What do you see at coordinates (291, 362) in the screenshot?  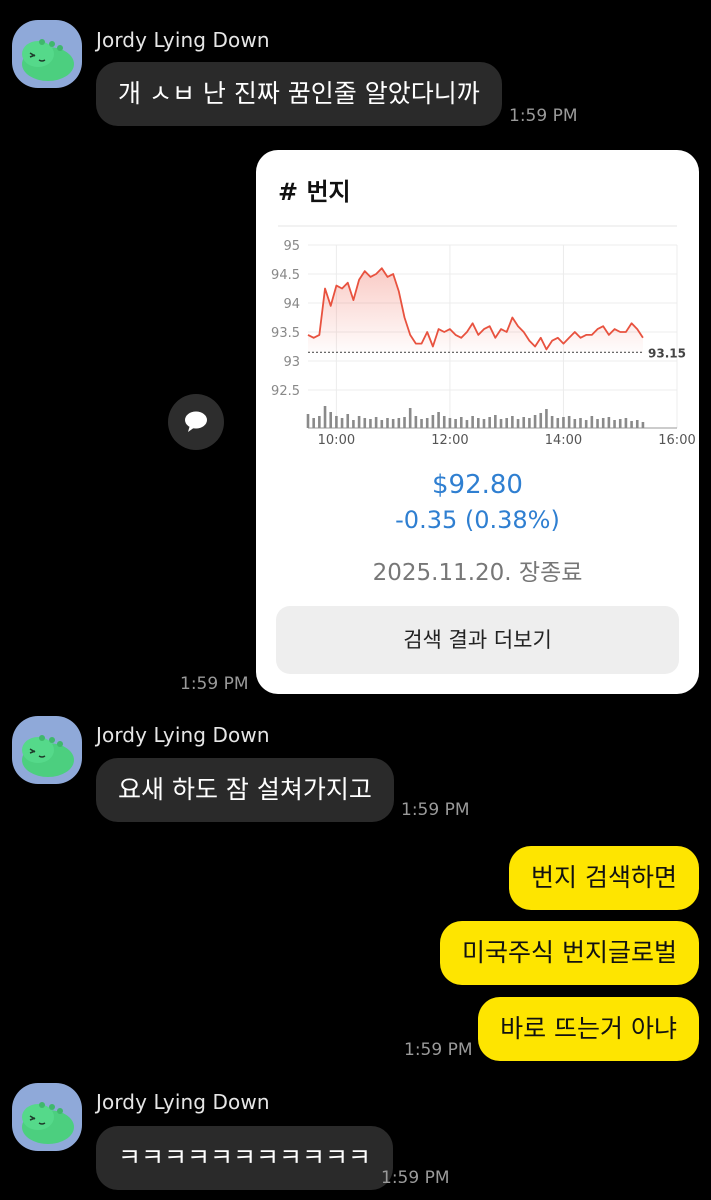 I see `y-tick-label: 93` at bounding box center [291, 362].